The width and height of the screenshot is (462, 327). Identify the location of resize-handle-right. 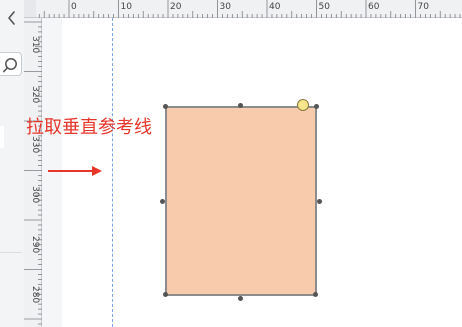
(319, 201).